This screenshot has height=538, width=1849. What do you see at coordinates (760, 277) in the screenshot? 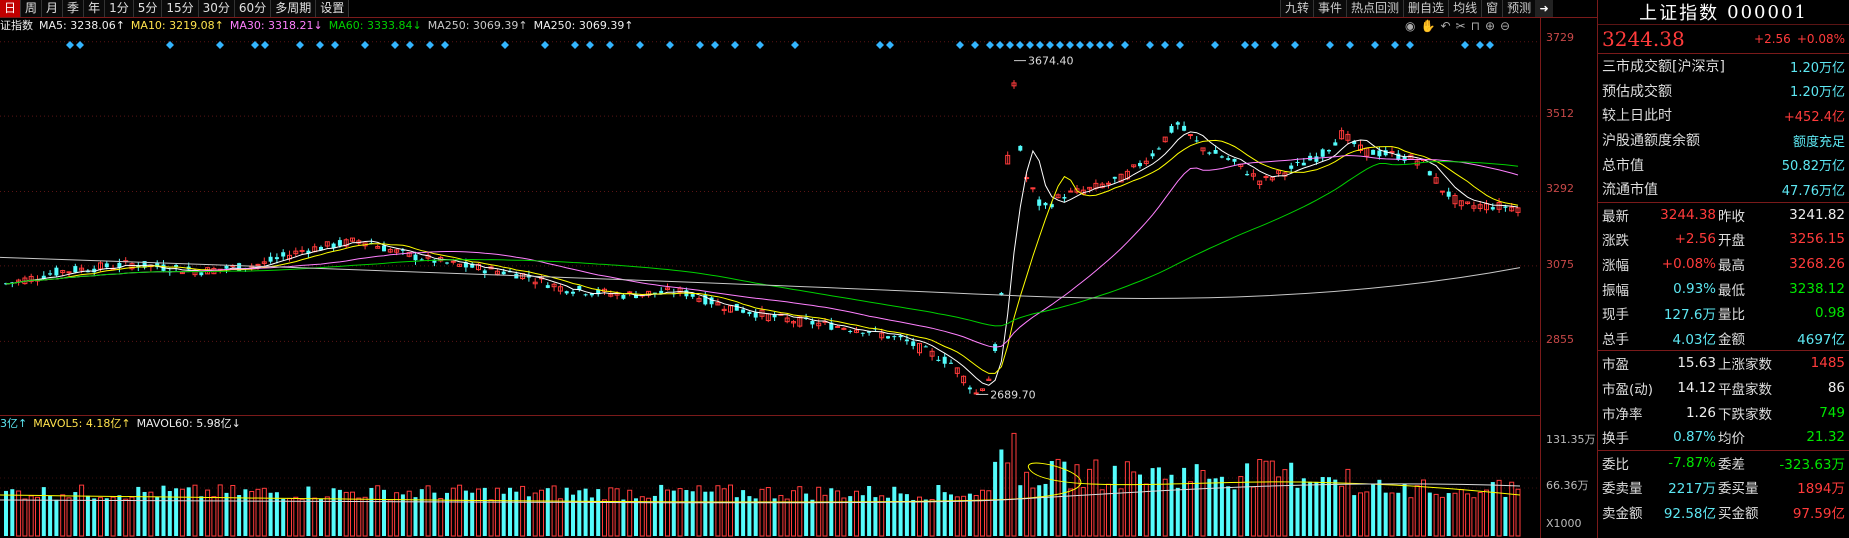
I see `ma250-line` at bounding box center [760, 277].